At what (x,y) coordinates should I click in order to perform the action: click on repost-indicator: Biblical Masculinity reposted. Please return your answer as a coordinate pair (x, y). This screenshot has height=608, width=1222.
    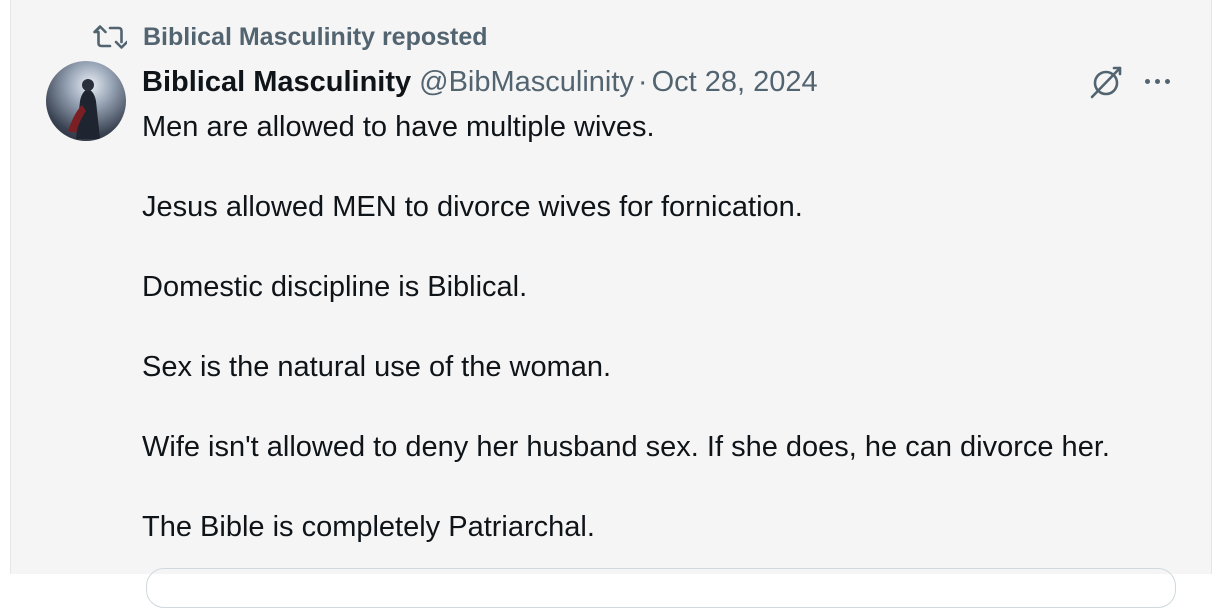
    Looking at the image, I should click on (290, 37).